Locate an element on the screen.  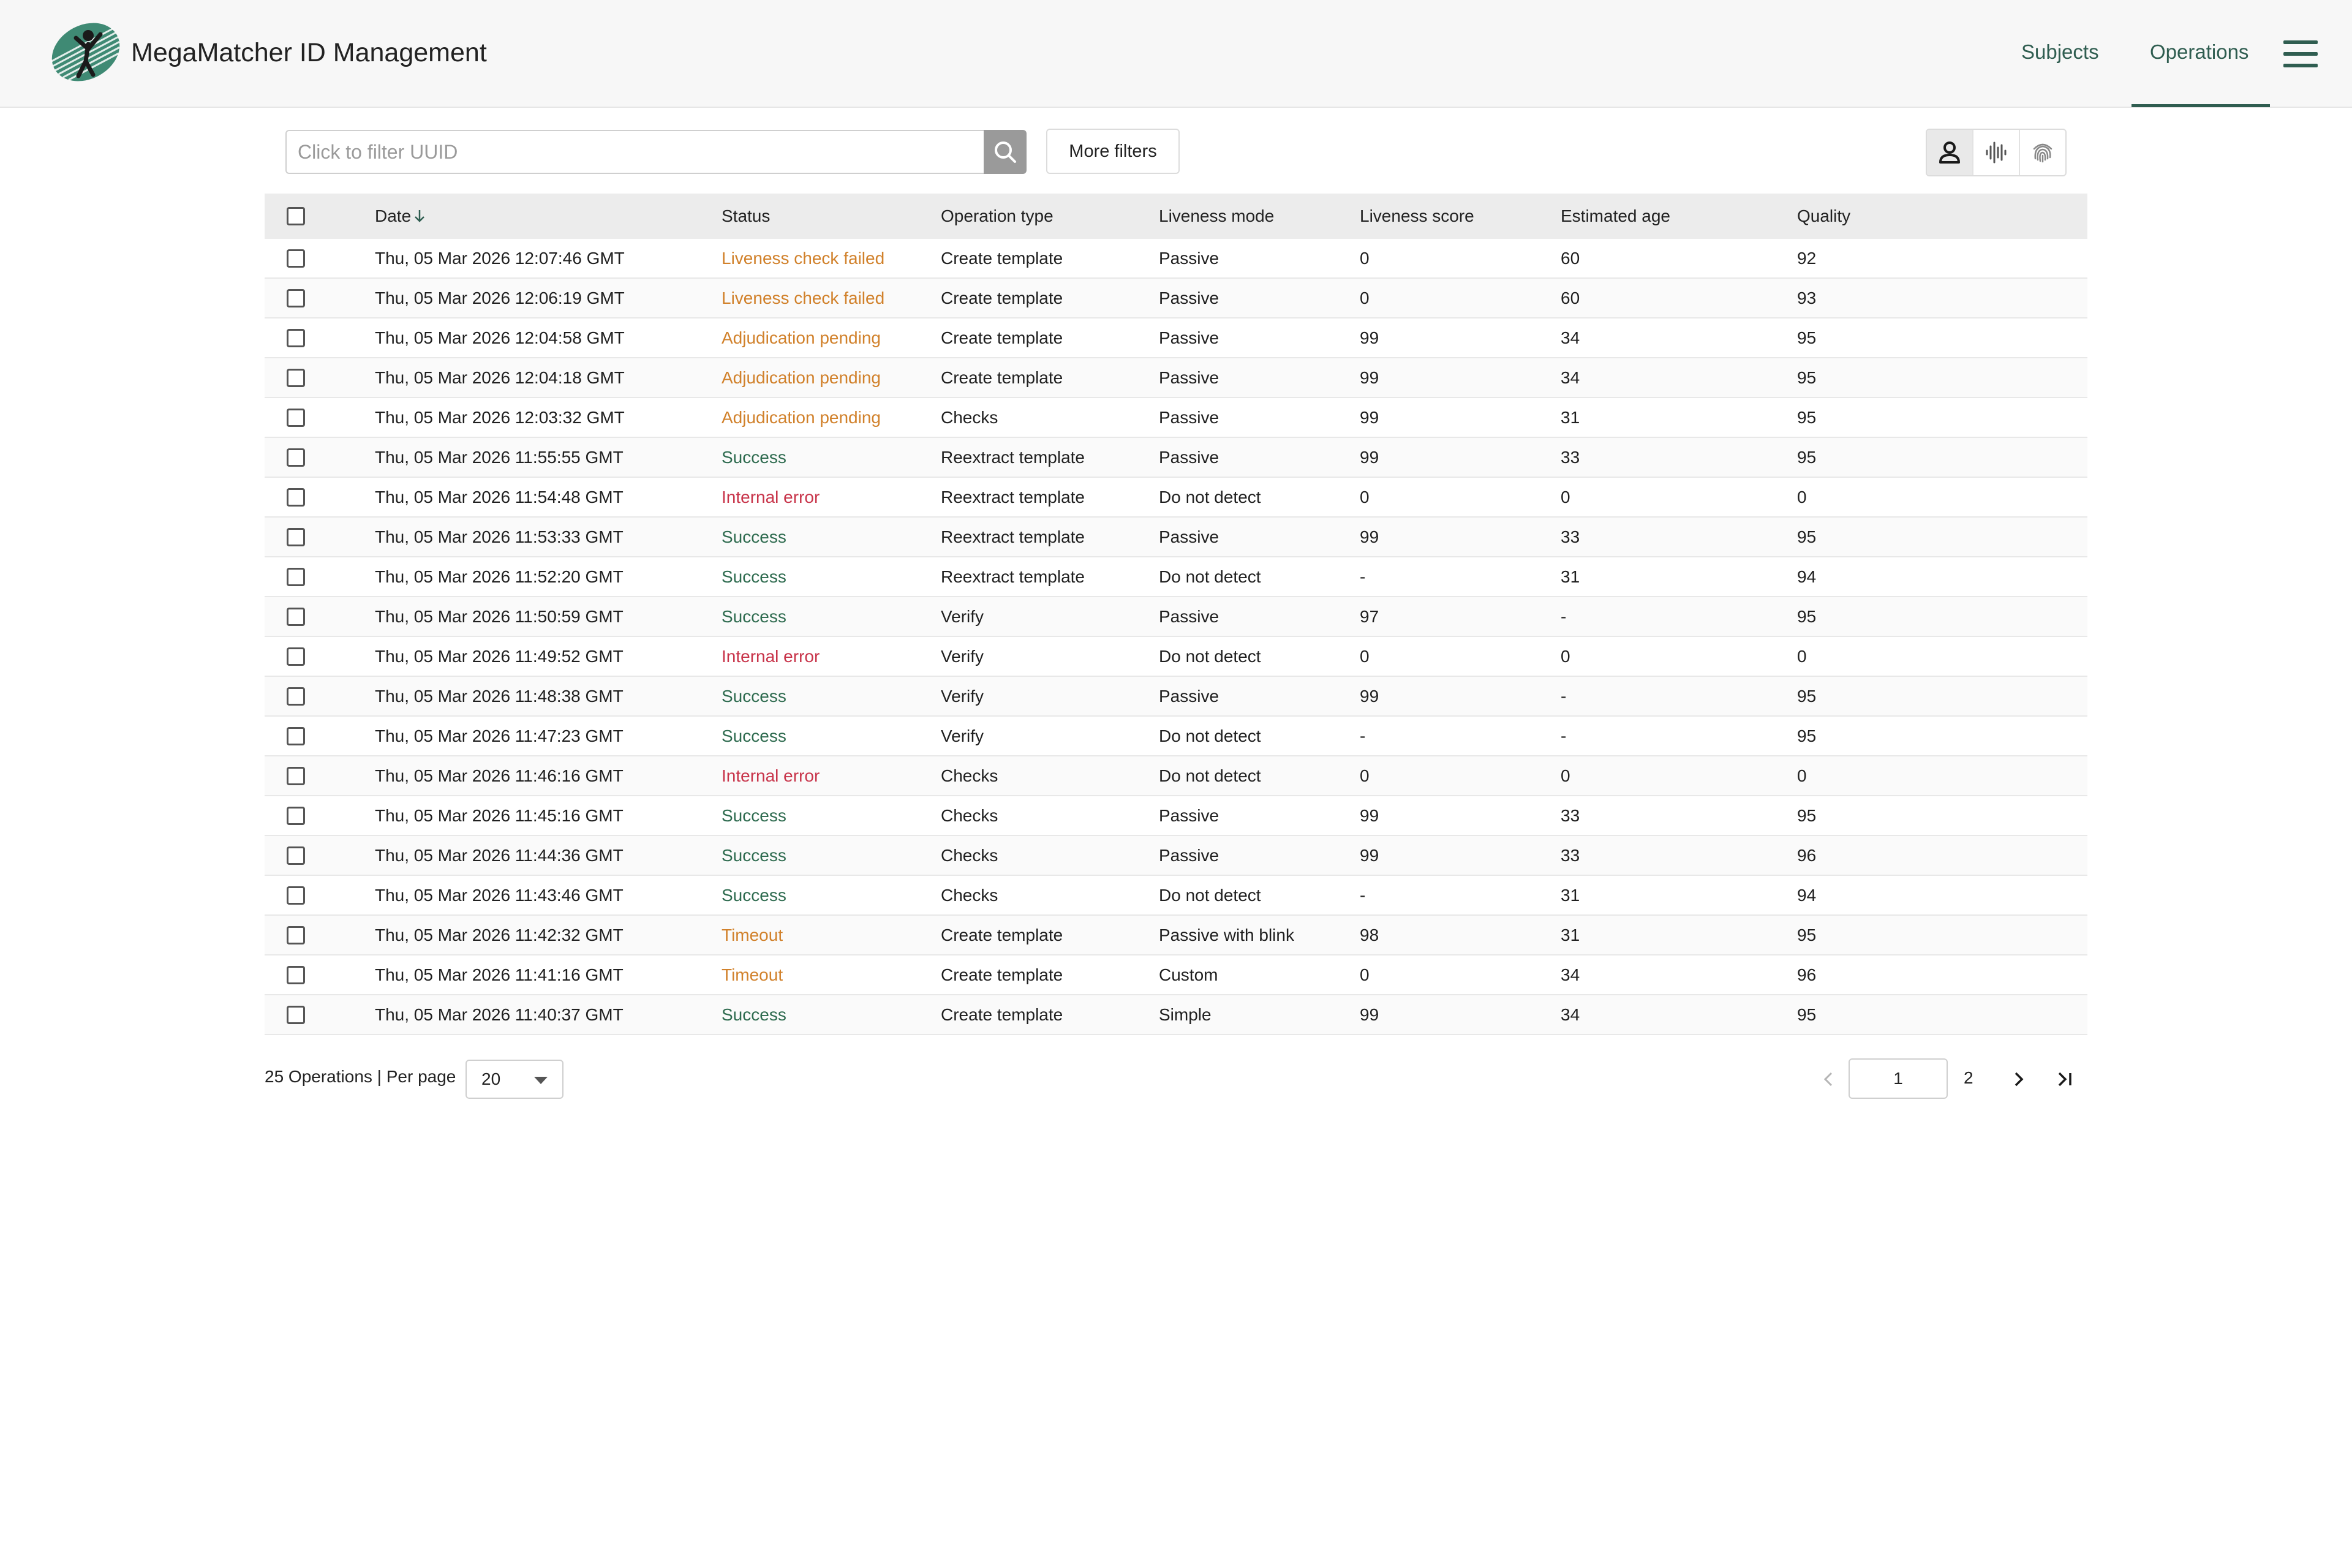
modality-toggle is located at coordinates (1997, 152).